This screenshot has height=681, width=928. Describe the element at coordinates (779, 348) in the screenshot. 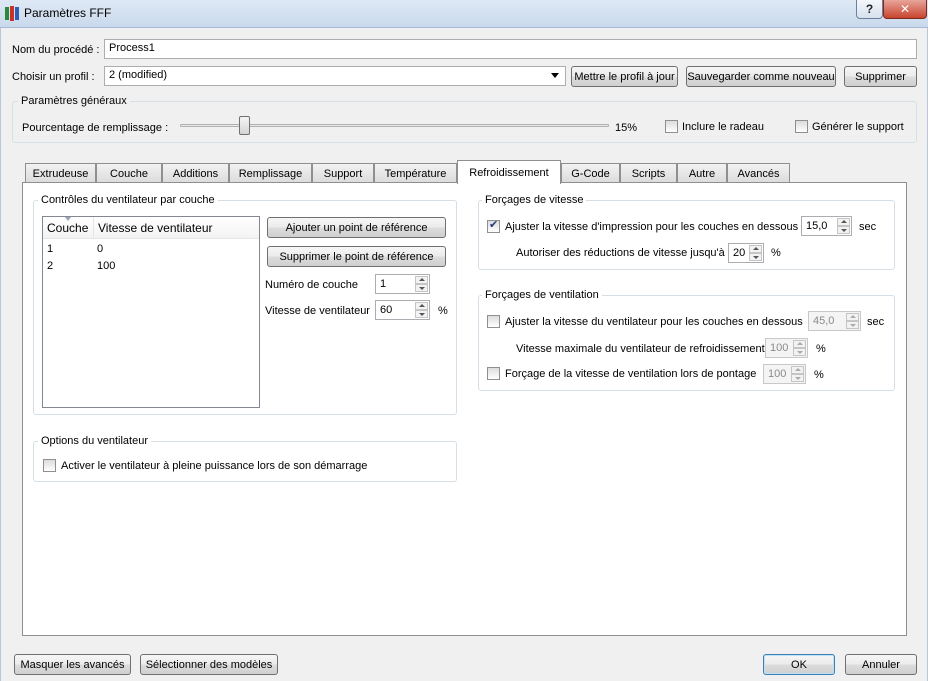

I see `max-fan-speed-value: 100` at that location.